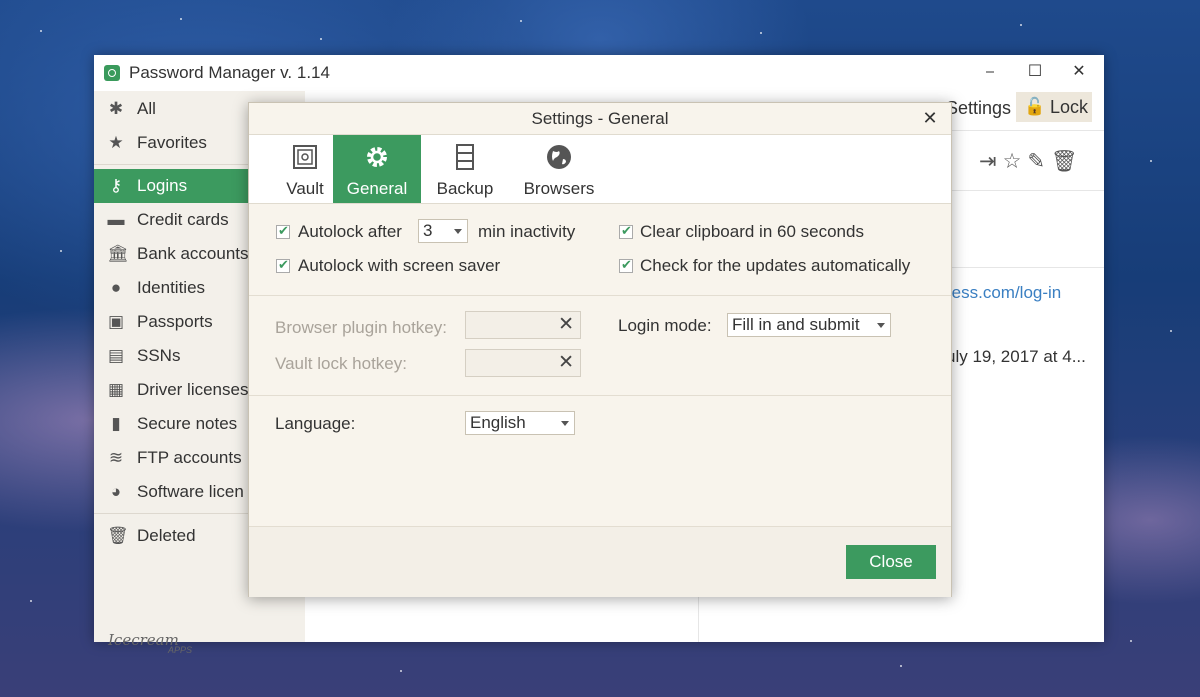 The width and height of the screenshot is (1200, 697). What do you see at coordinates (1015, 161) in the screenshot?
I see `favorite-star-icon: ☆` at bounding box center [1015, 161].